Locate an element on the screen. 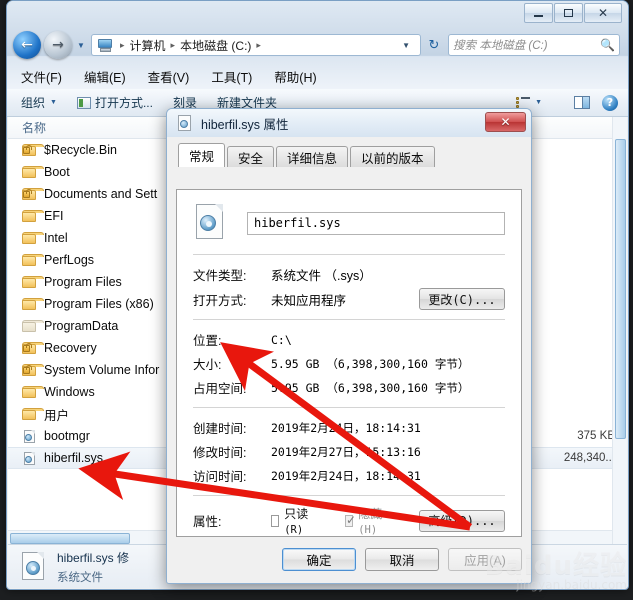 This screenshot has height=600, width=633. tab-general: 常规 is located at coordinates (202, 155).